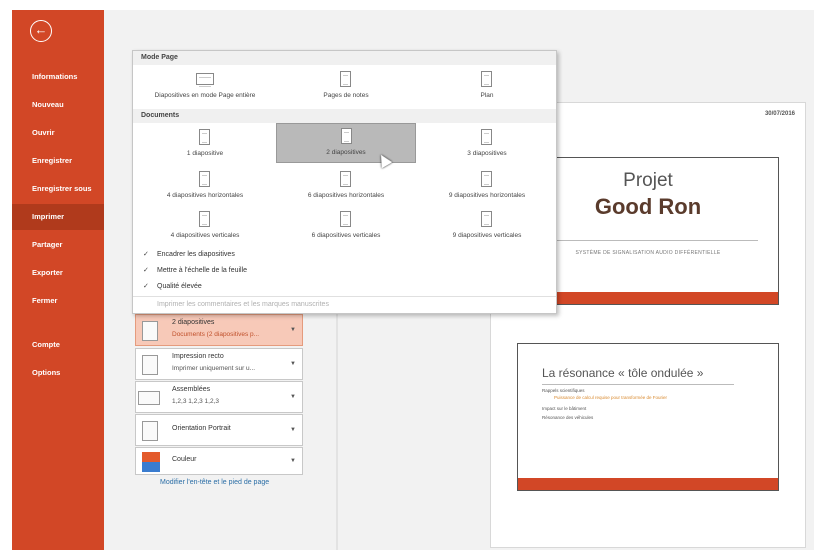  Describe the element at coordinates (184, 459) in the screenshot. I see `color-title: Couleur` at that location.